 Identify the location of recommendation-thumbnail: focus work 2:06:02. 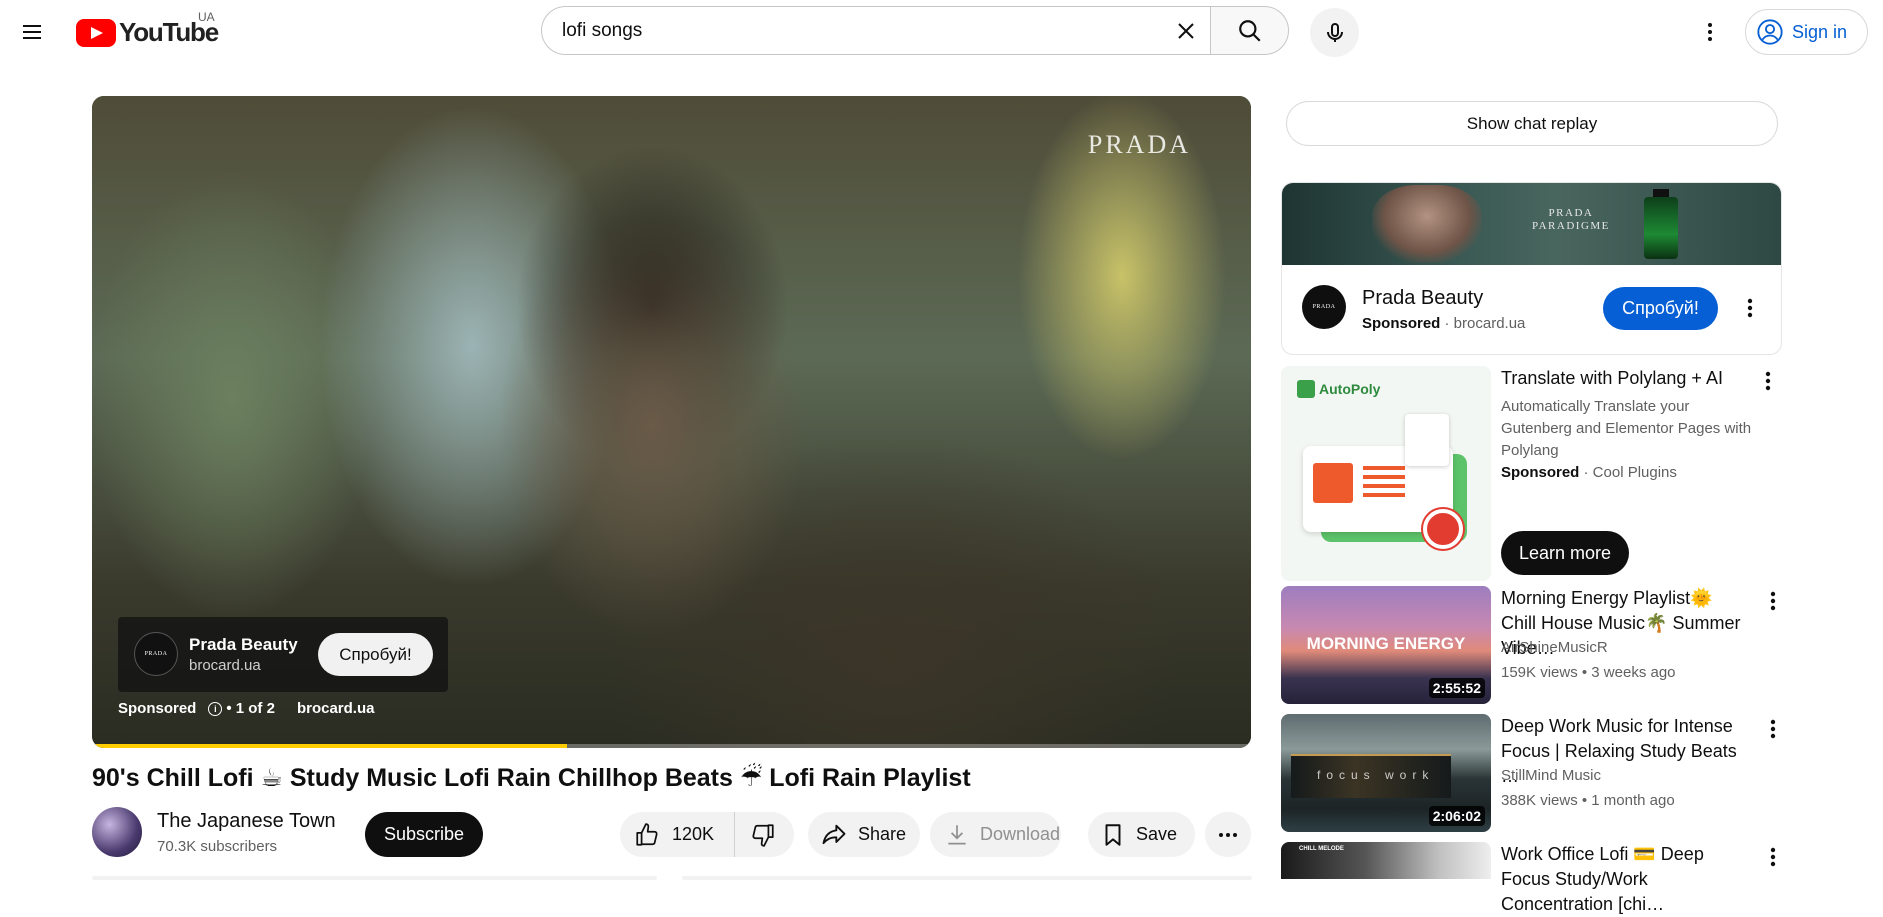
(1386, 773).